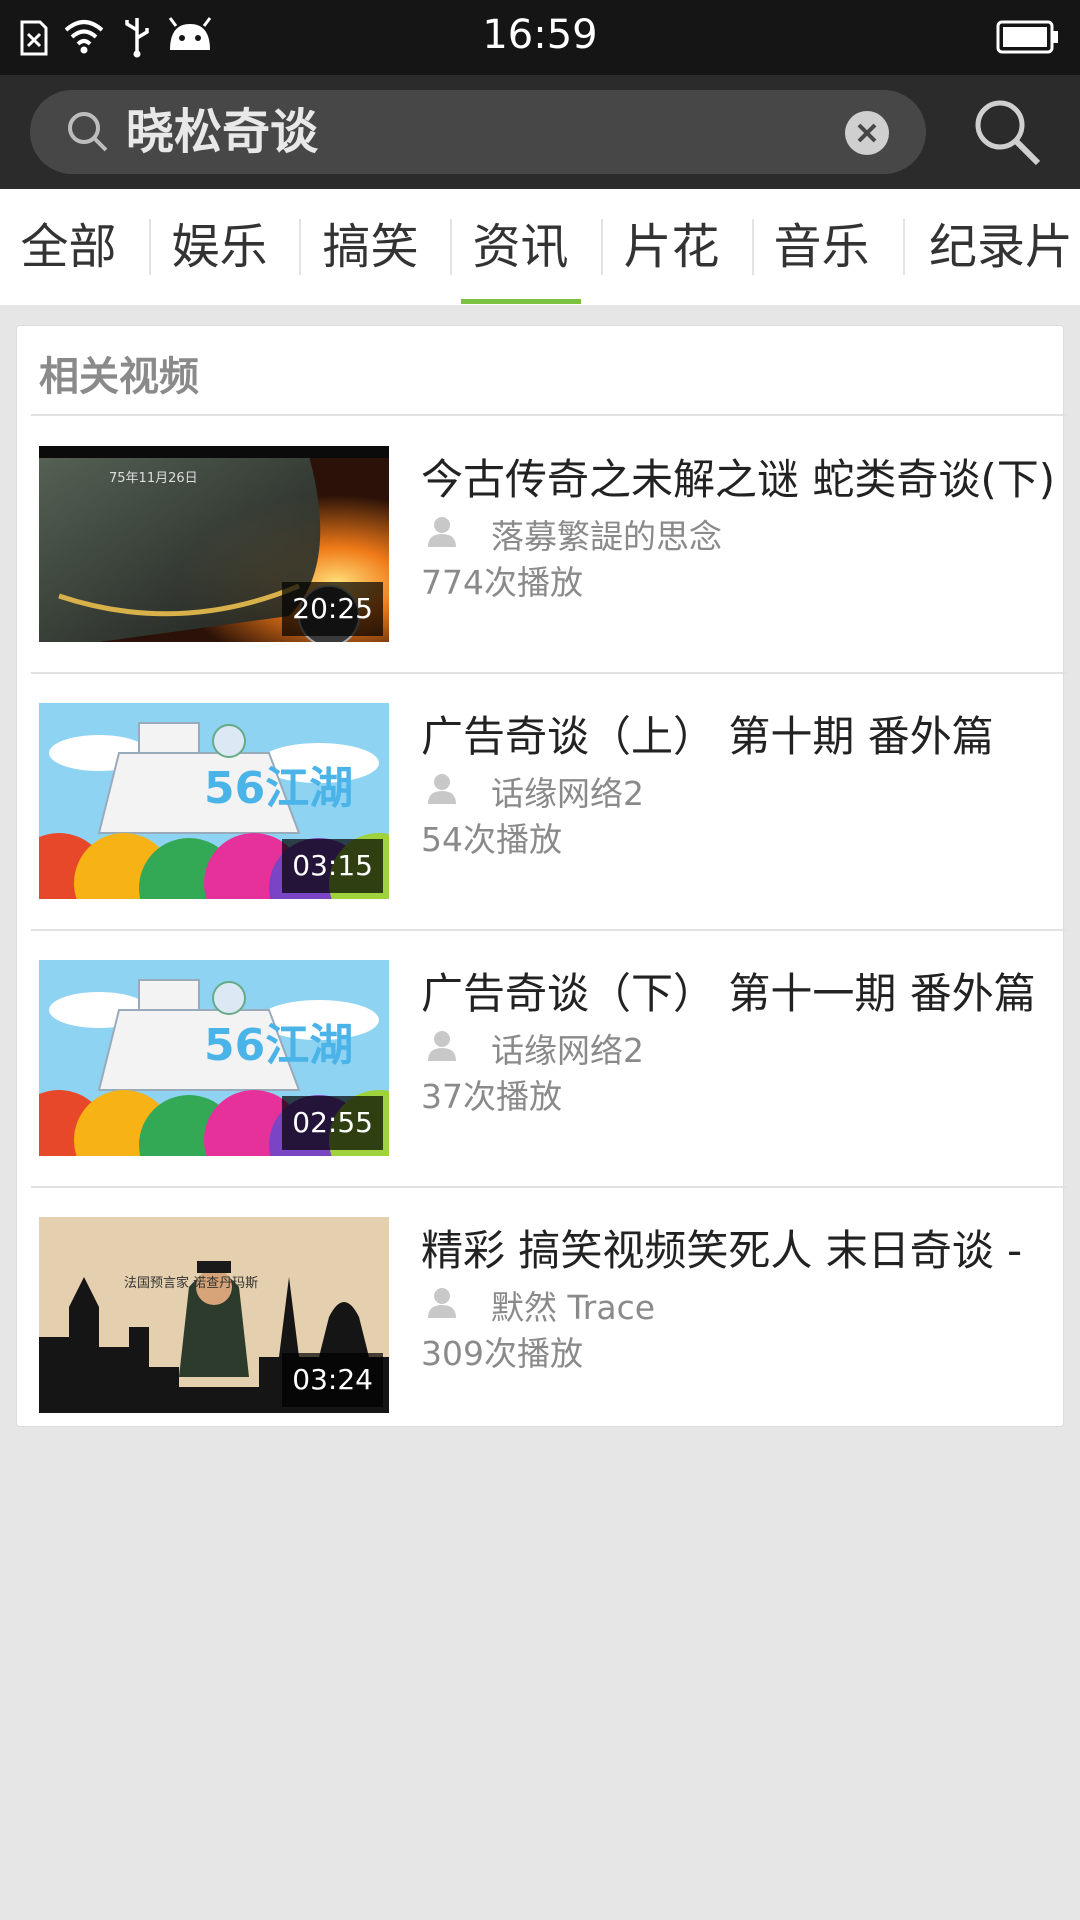  What do you see at coordinates (214, 1315) in the screenshot?
I see `video-thumbnail: 法国预言家 诺查丹玛斯 03:24` at bounding box center [214, 1315].